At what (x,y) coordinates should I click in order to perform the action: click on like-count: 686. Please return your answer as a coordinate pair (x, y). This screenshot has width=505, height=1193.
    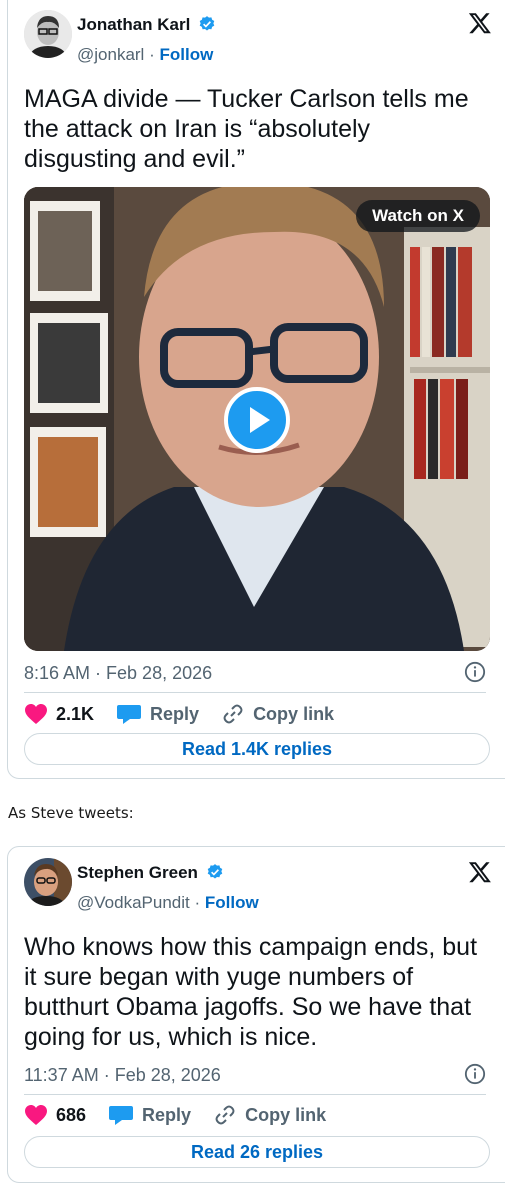
    Looking at the image, I should click on (71, 1114).